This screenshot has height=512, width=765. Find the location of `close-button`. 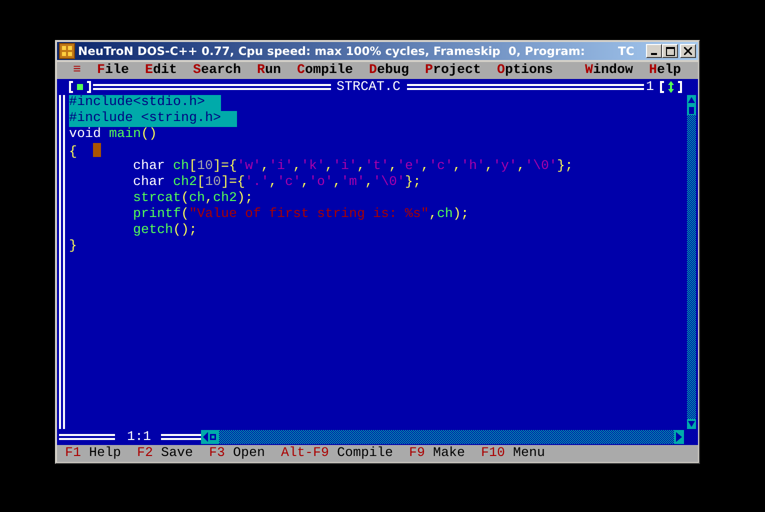

close-button is located at coordinates (688, 51).